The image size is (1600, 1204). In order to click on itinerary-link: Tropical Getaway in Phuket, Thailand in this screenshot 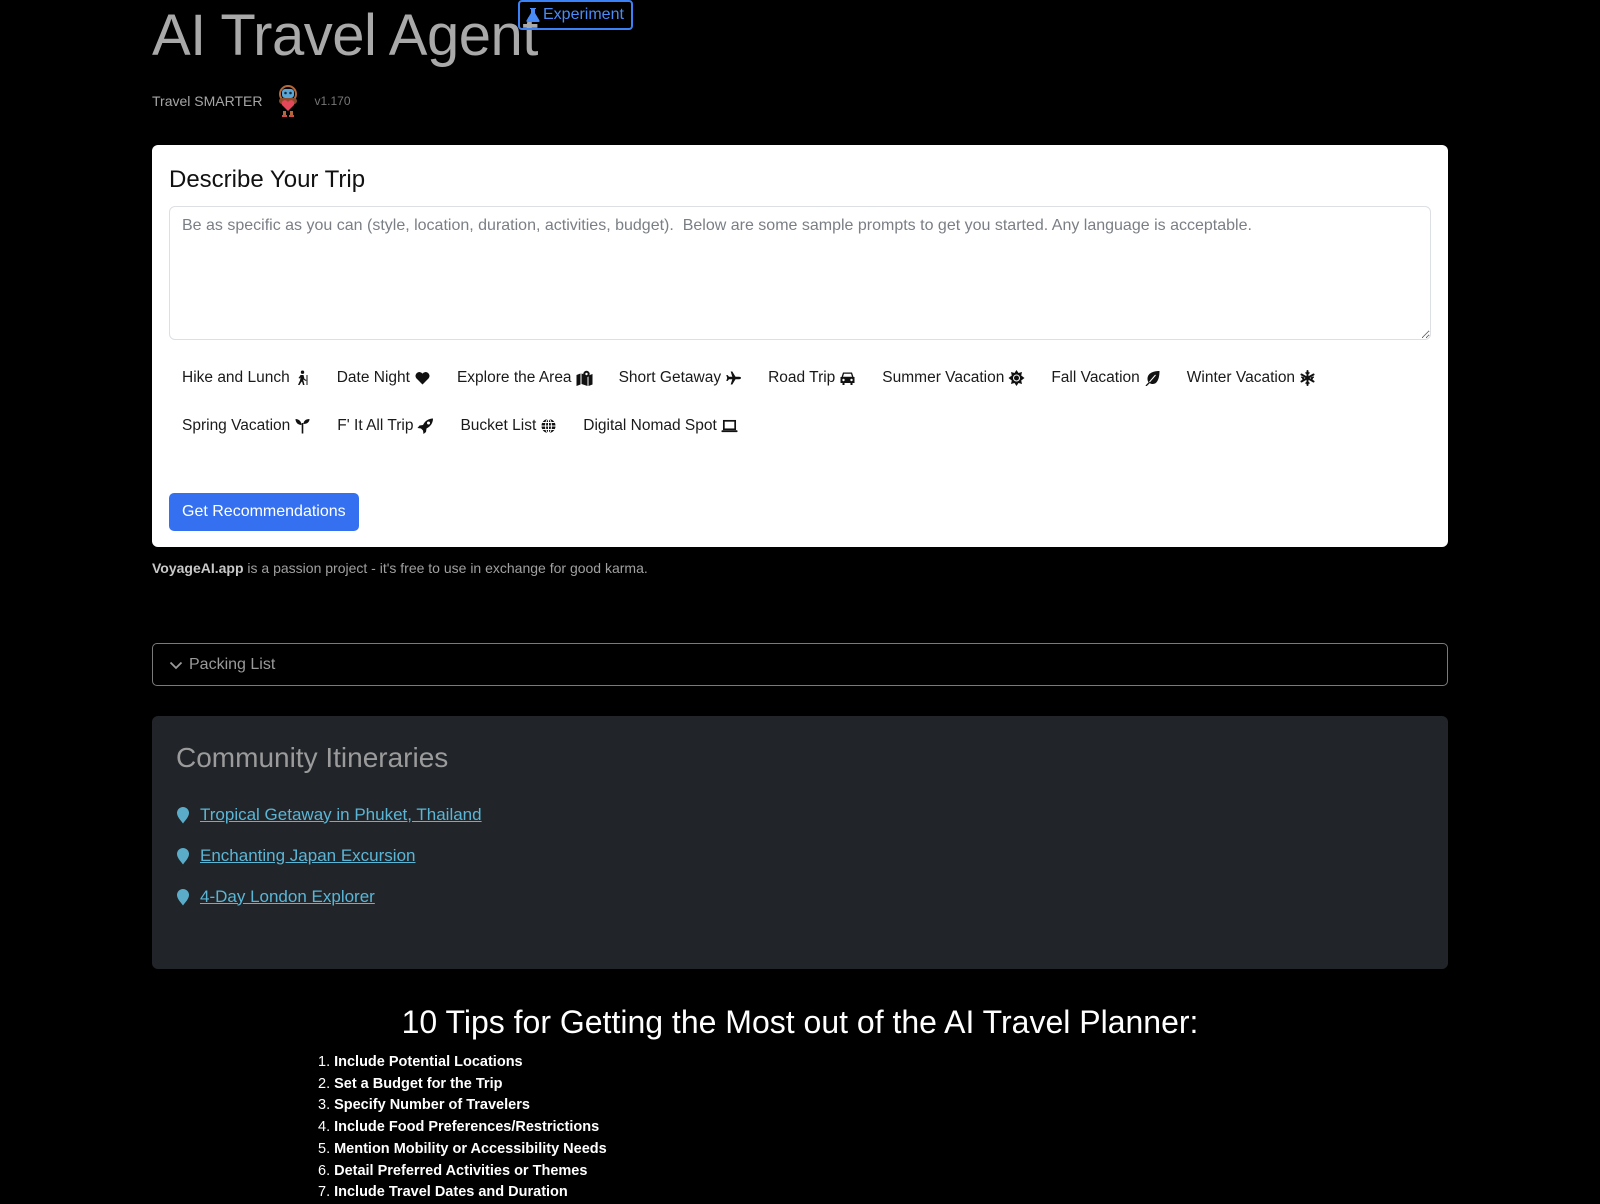, I will do `click(341, 815)`.